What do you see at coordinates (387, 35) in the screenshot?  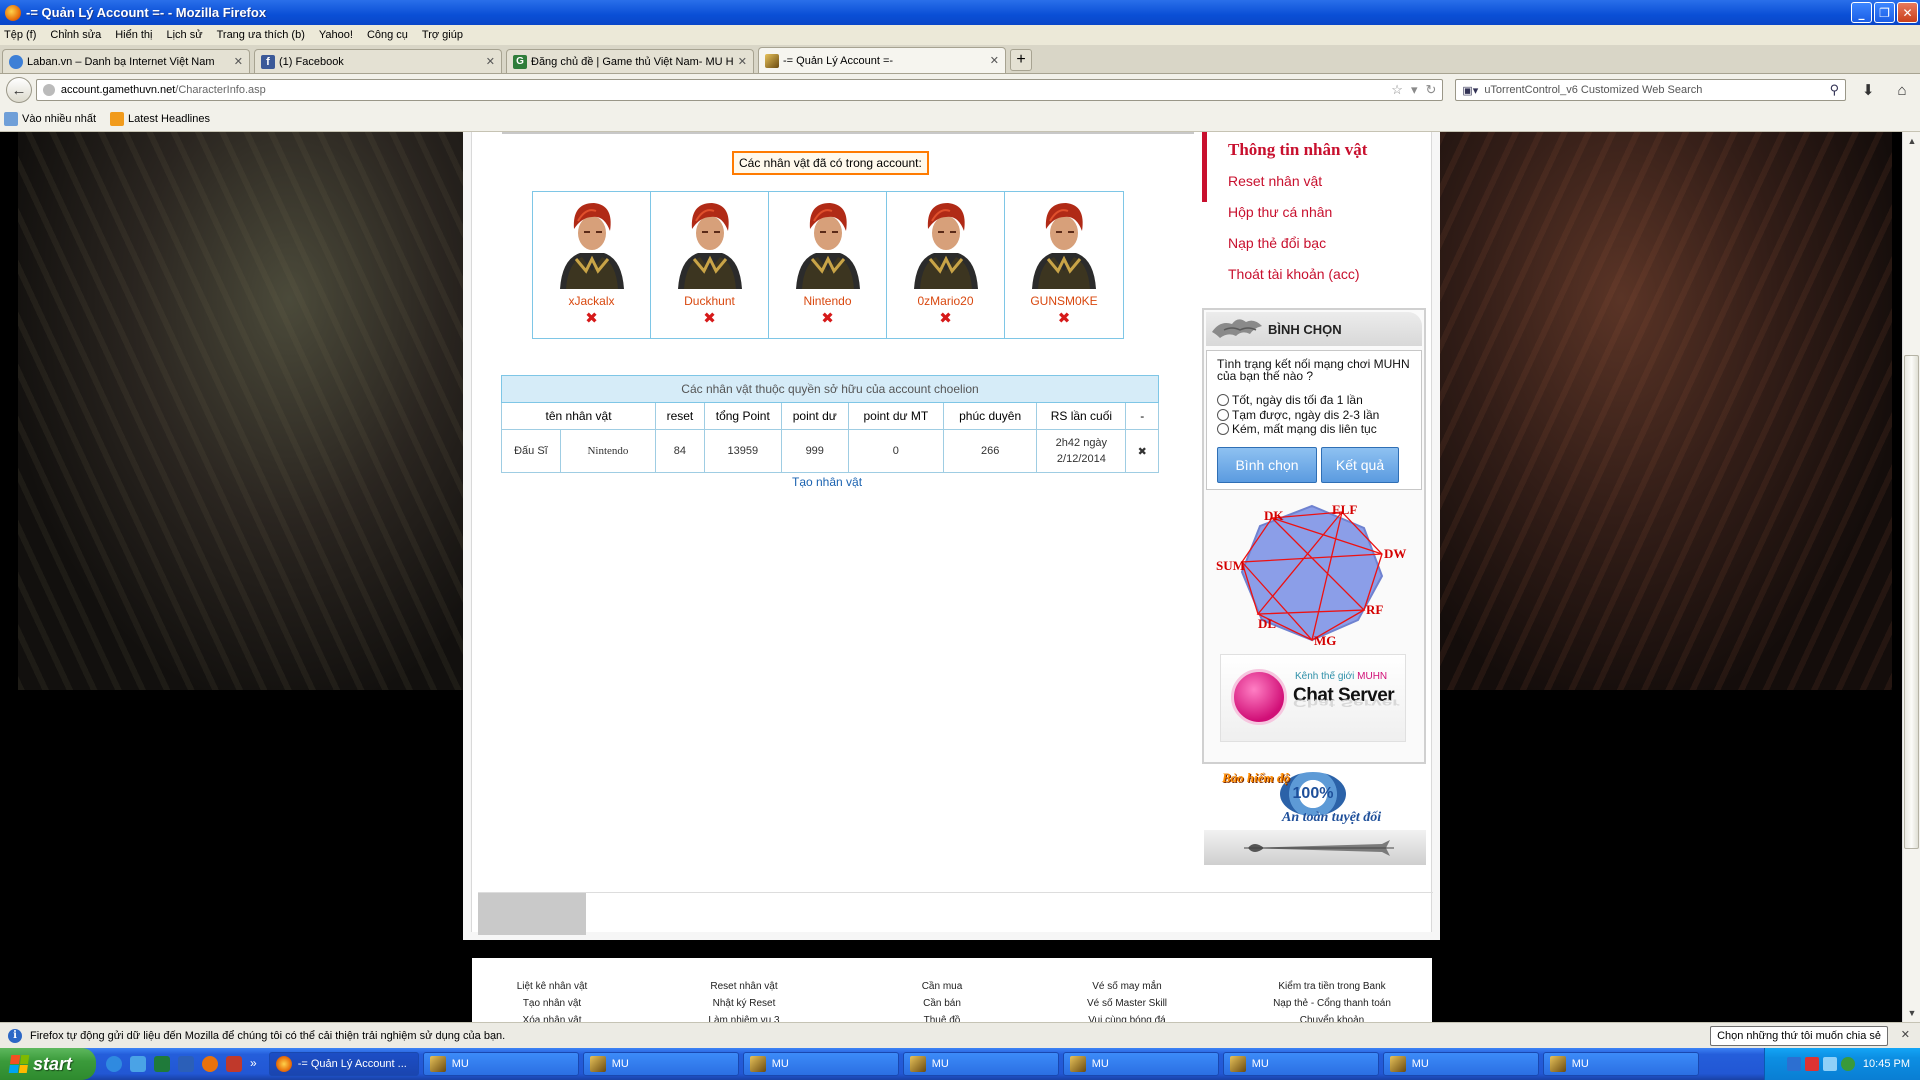 I see `menu-tools: Công cụ` at bounding box center [387, 35].